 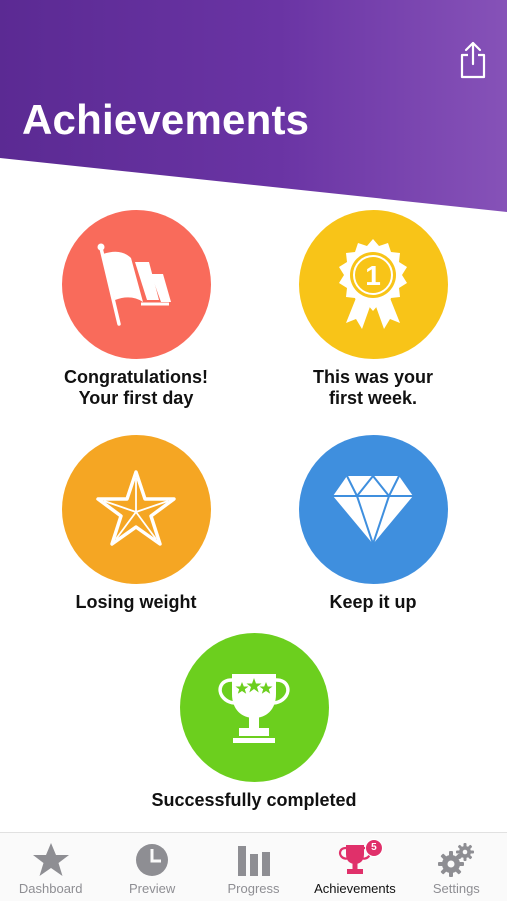 I want to click on tab-label: Achievements, so click(x=355, y=888).